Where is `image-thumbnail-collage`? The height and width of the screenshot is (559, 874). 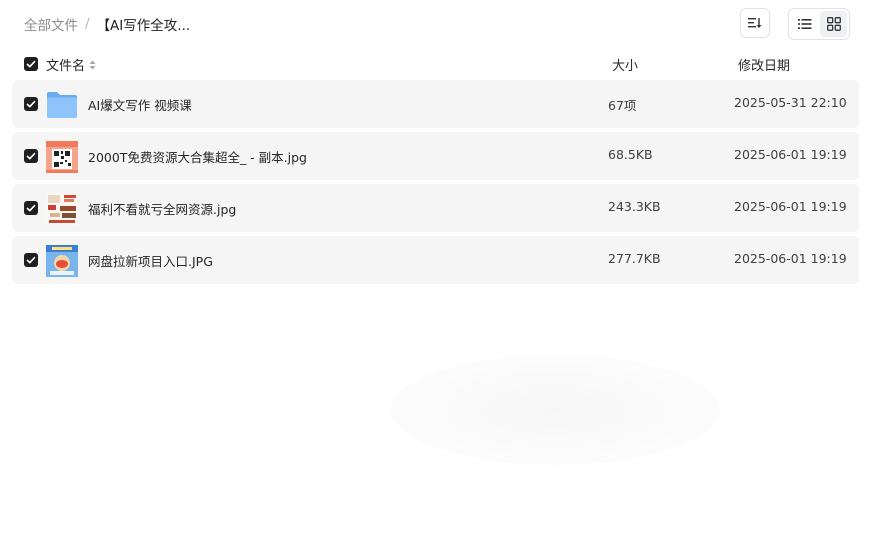
image-thumbnail-collage is located at coordinates (62, 209).